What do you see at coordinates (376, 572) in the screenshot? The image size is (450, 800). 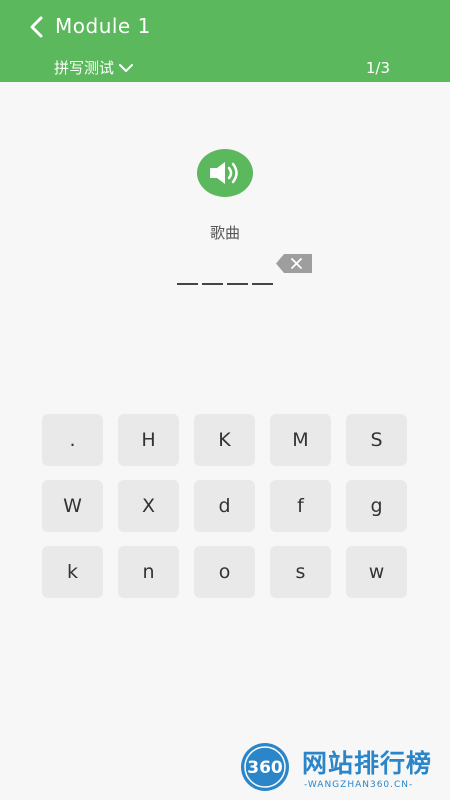 I see `letter-key: w` at bounding box center [376, 572].